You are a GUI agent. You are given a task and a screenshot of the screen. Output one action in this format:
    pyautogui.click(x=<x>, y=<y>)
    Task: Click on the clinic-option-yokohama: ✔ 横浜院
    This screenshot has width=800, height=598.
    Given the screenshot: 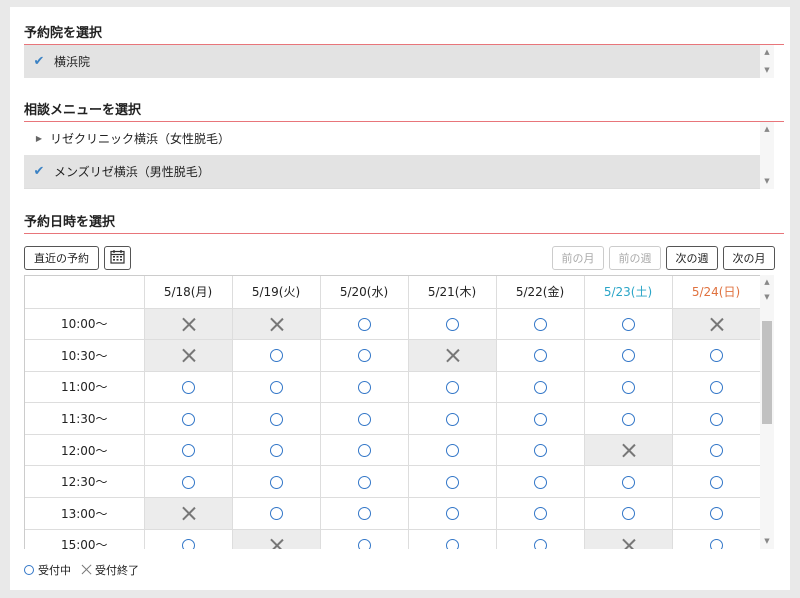 What is the action you would take?
    pyautogui.click(x=399, y=61)
    